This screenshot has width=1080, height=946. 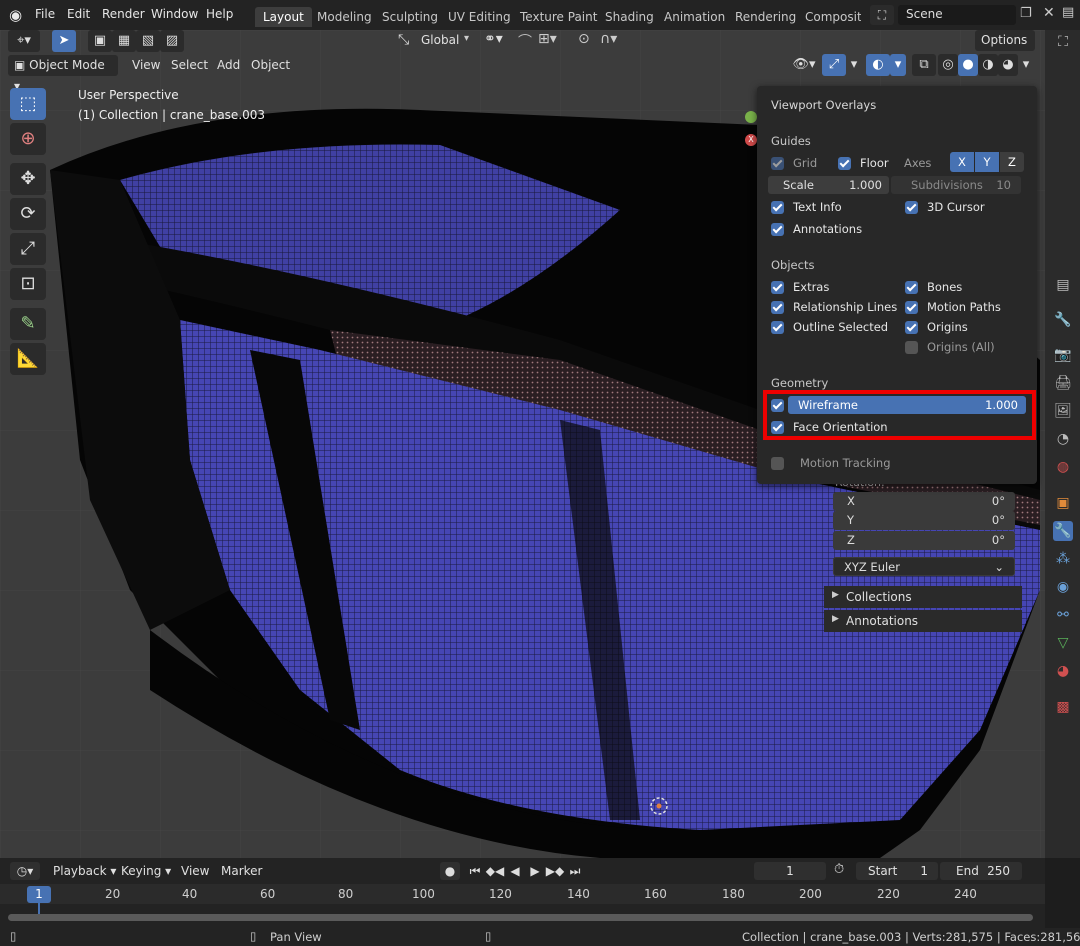 I want to click on grid-toggle: Grid, so click(x=794, y=163).